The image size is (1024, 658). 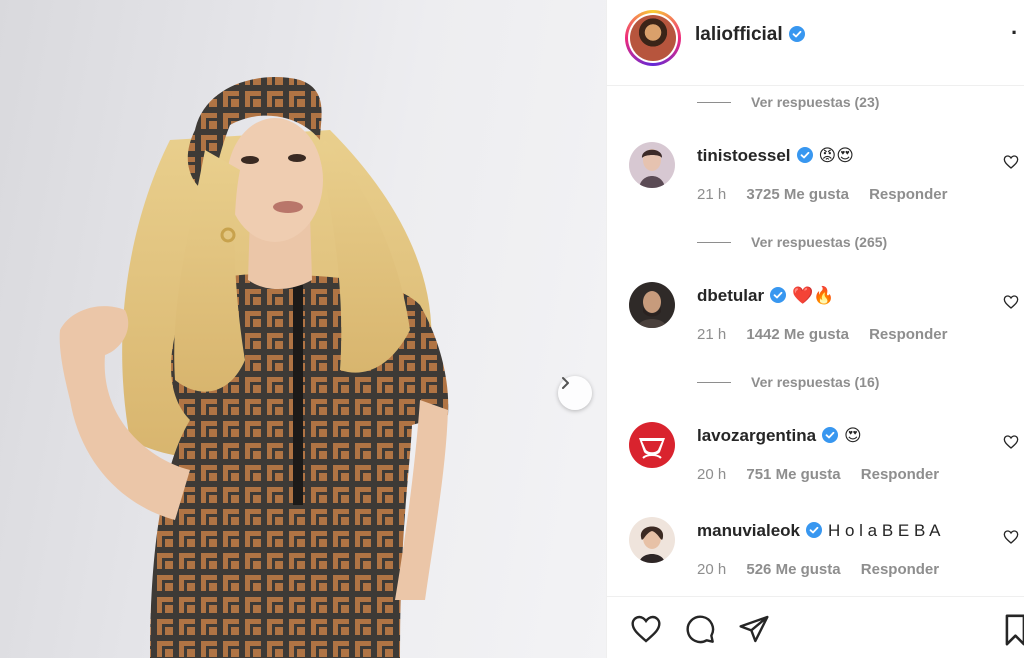 What do you see at coordinates (748, 530) in the screenshot?
I see `commenter-username: manuvialeok` at bounding box center [748, 530].